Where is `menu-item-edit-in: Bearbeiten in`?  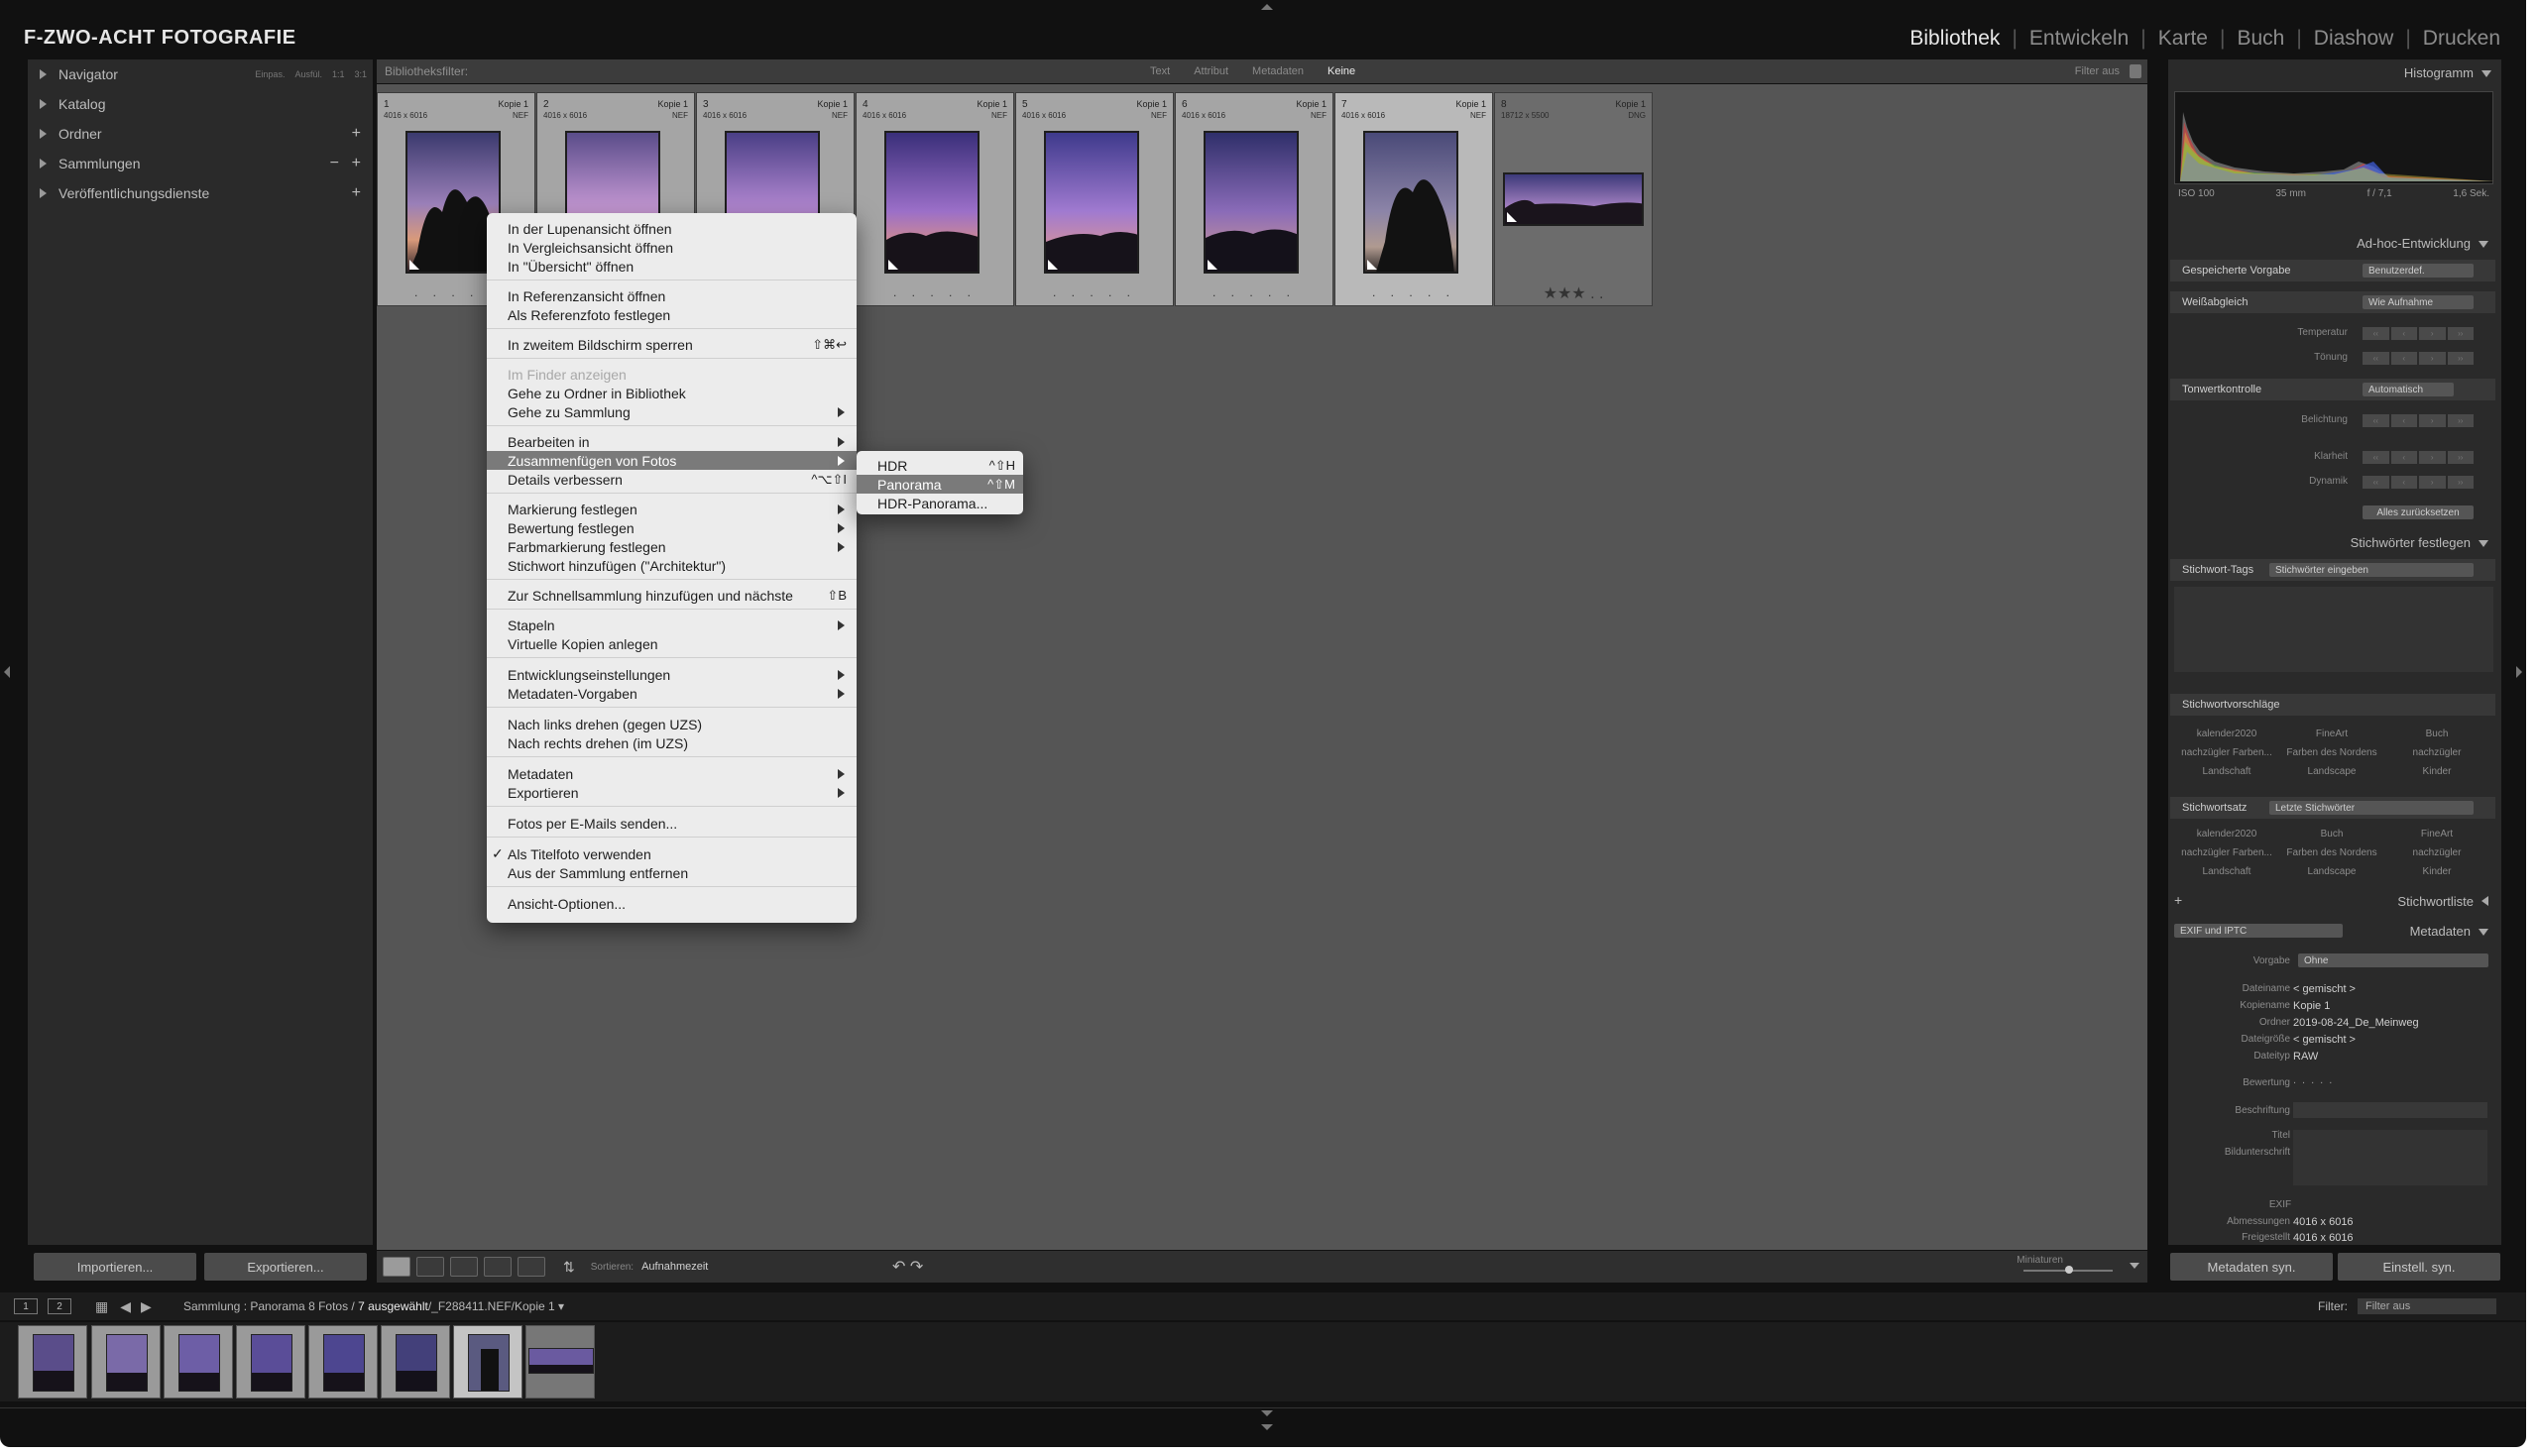
menu-item-edit-in: Bearbeiten in is located at coordinates (672, 441).